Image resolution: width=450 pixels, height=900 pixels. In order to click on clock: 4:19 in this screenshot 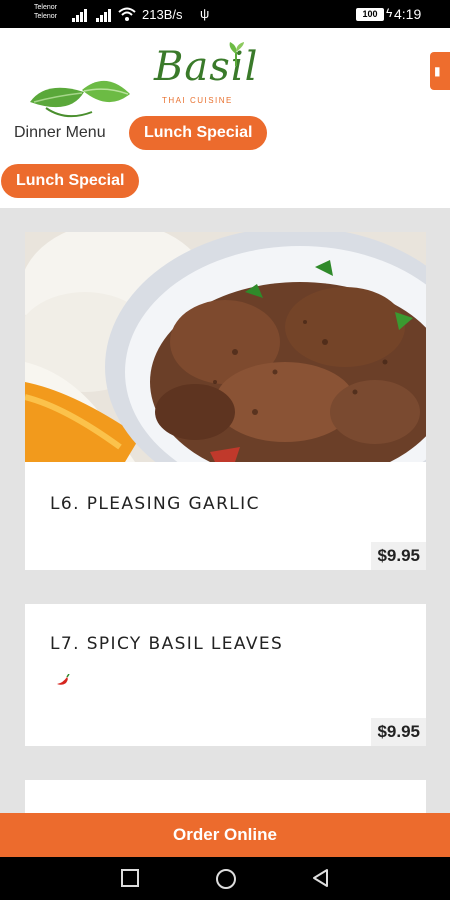, I will do `click(408, 14)`.